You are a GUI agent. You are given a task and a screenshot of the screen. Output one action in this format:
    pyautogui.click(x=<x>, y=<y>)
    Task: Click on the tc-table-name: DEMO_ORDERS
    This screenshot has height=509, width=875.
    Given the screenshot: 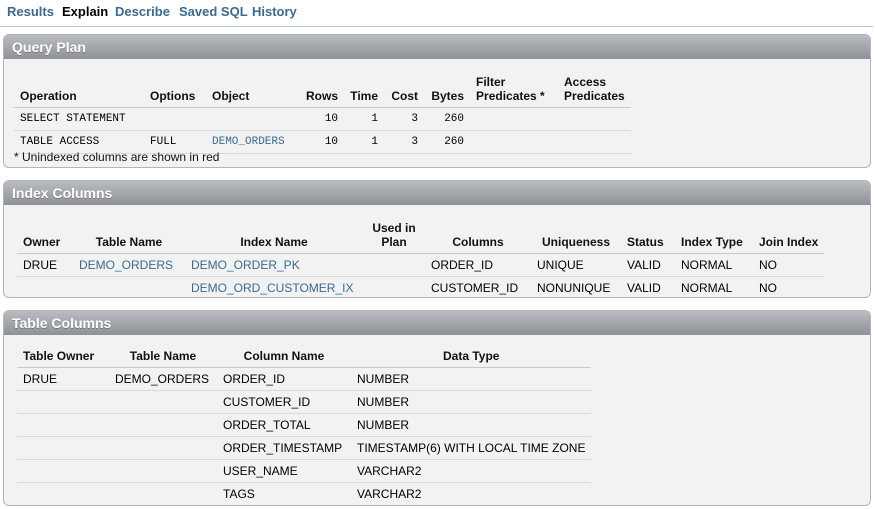 What is the action you would take?
    pyautogui.click(x=163, y=379)
    